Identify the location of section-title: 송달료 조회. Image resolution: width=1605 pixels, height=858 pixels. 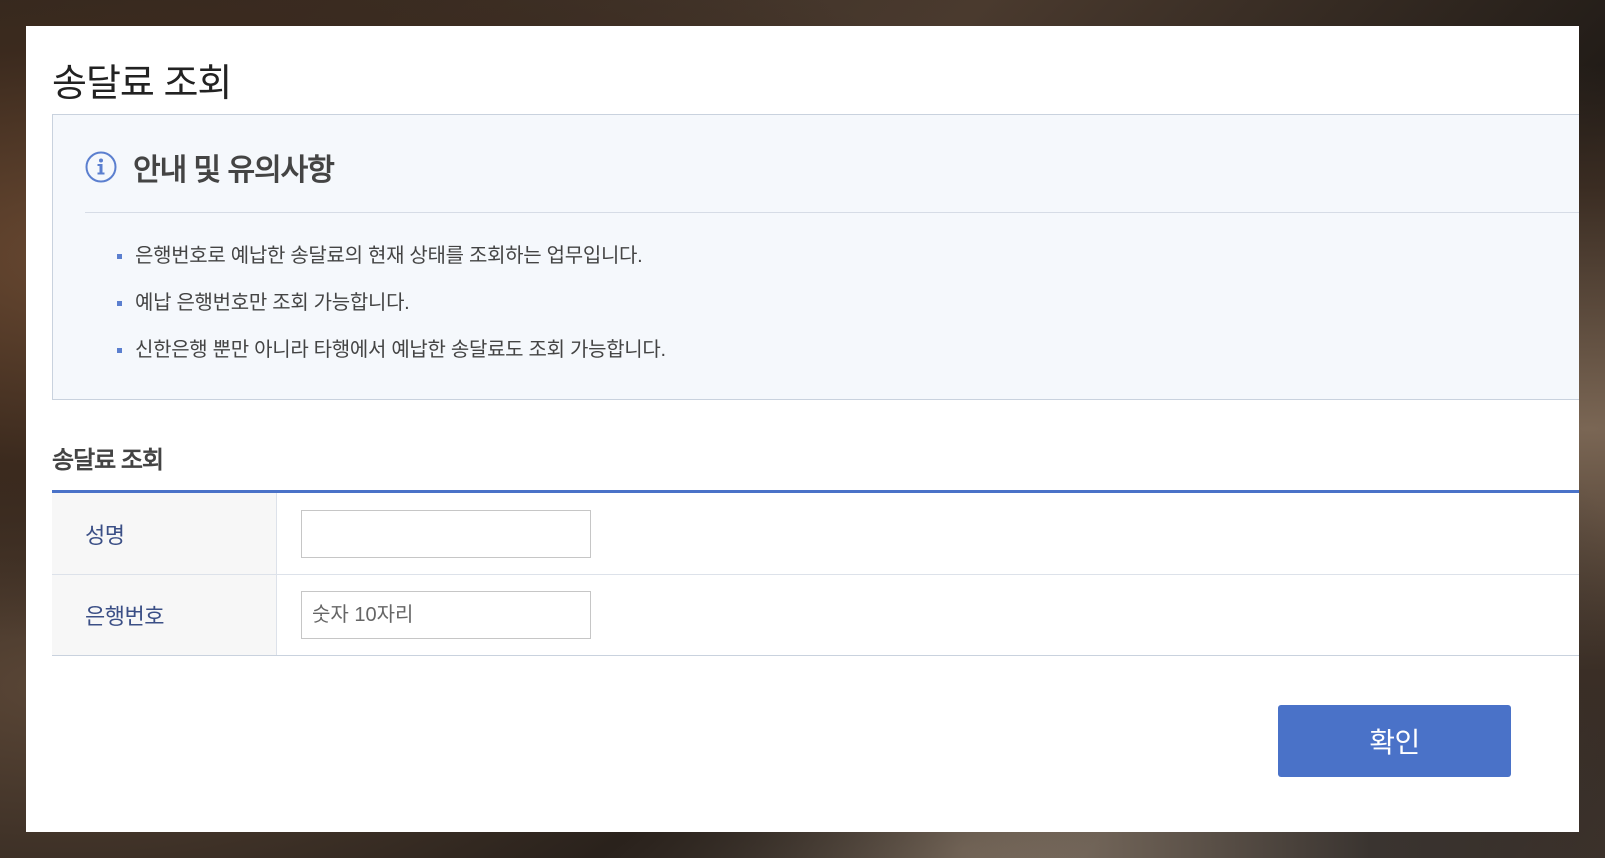
(108, 460).